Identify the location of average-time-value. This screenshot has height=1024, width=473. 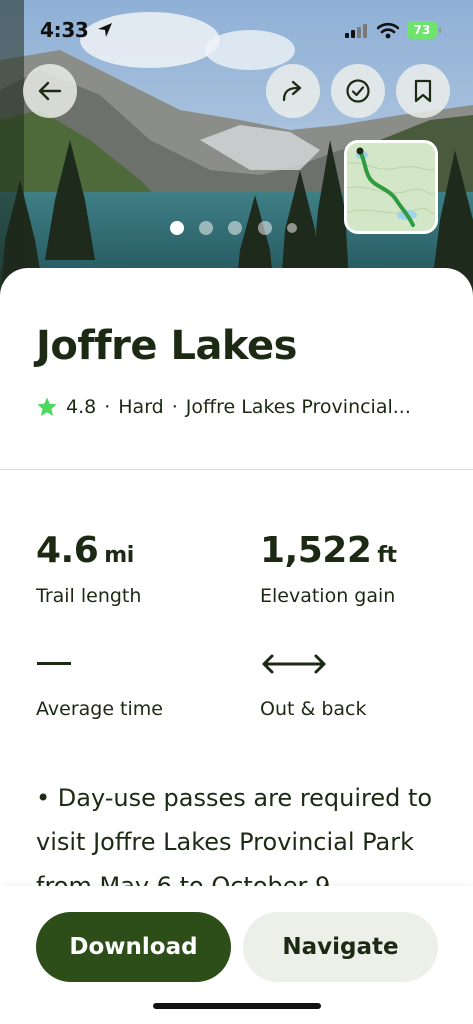
(54, 663).